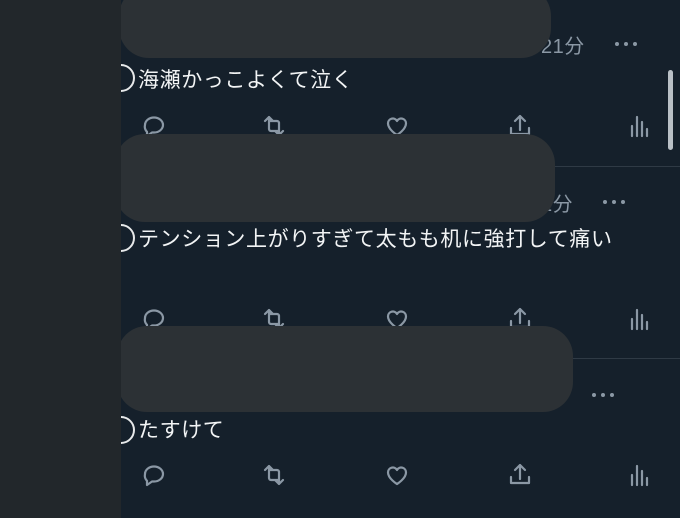 Image resolution: width=680 pixels, height=518 pixels. What do you see at coordinates (589, 45) in the screenshot?
I see `tweet-meta: 21分` at bounding box center [589, 45].